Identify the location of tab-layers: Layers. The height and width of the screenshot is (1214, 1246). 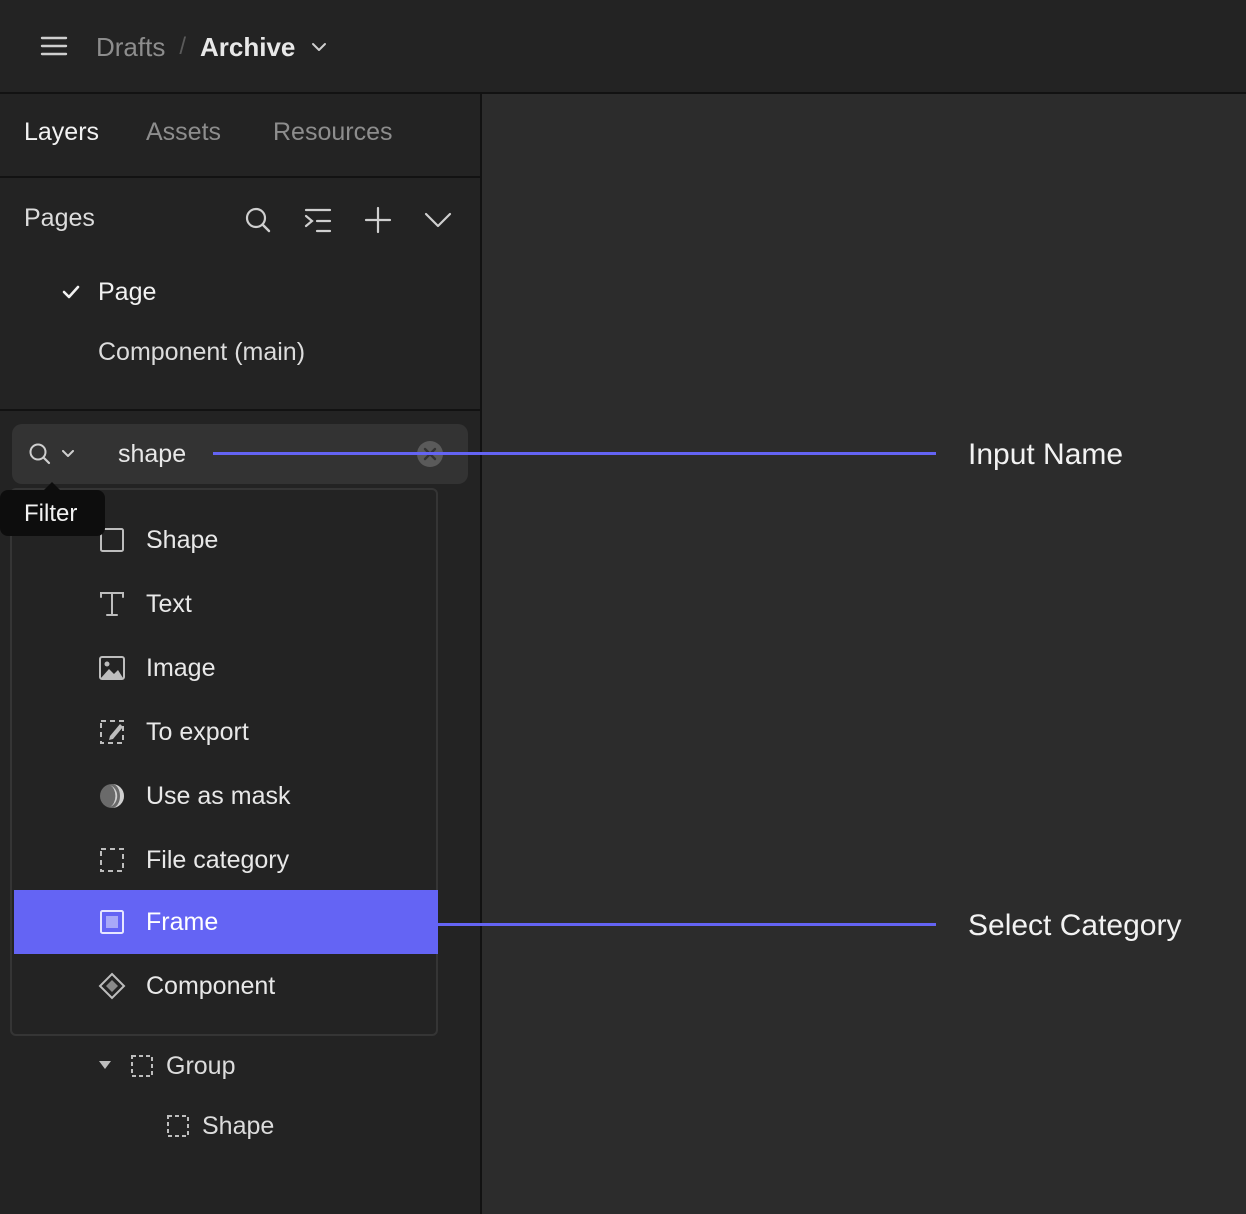
(61, 132).